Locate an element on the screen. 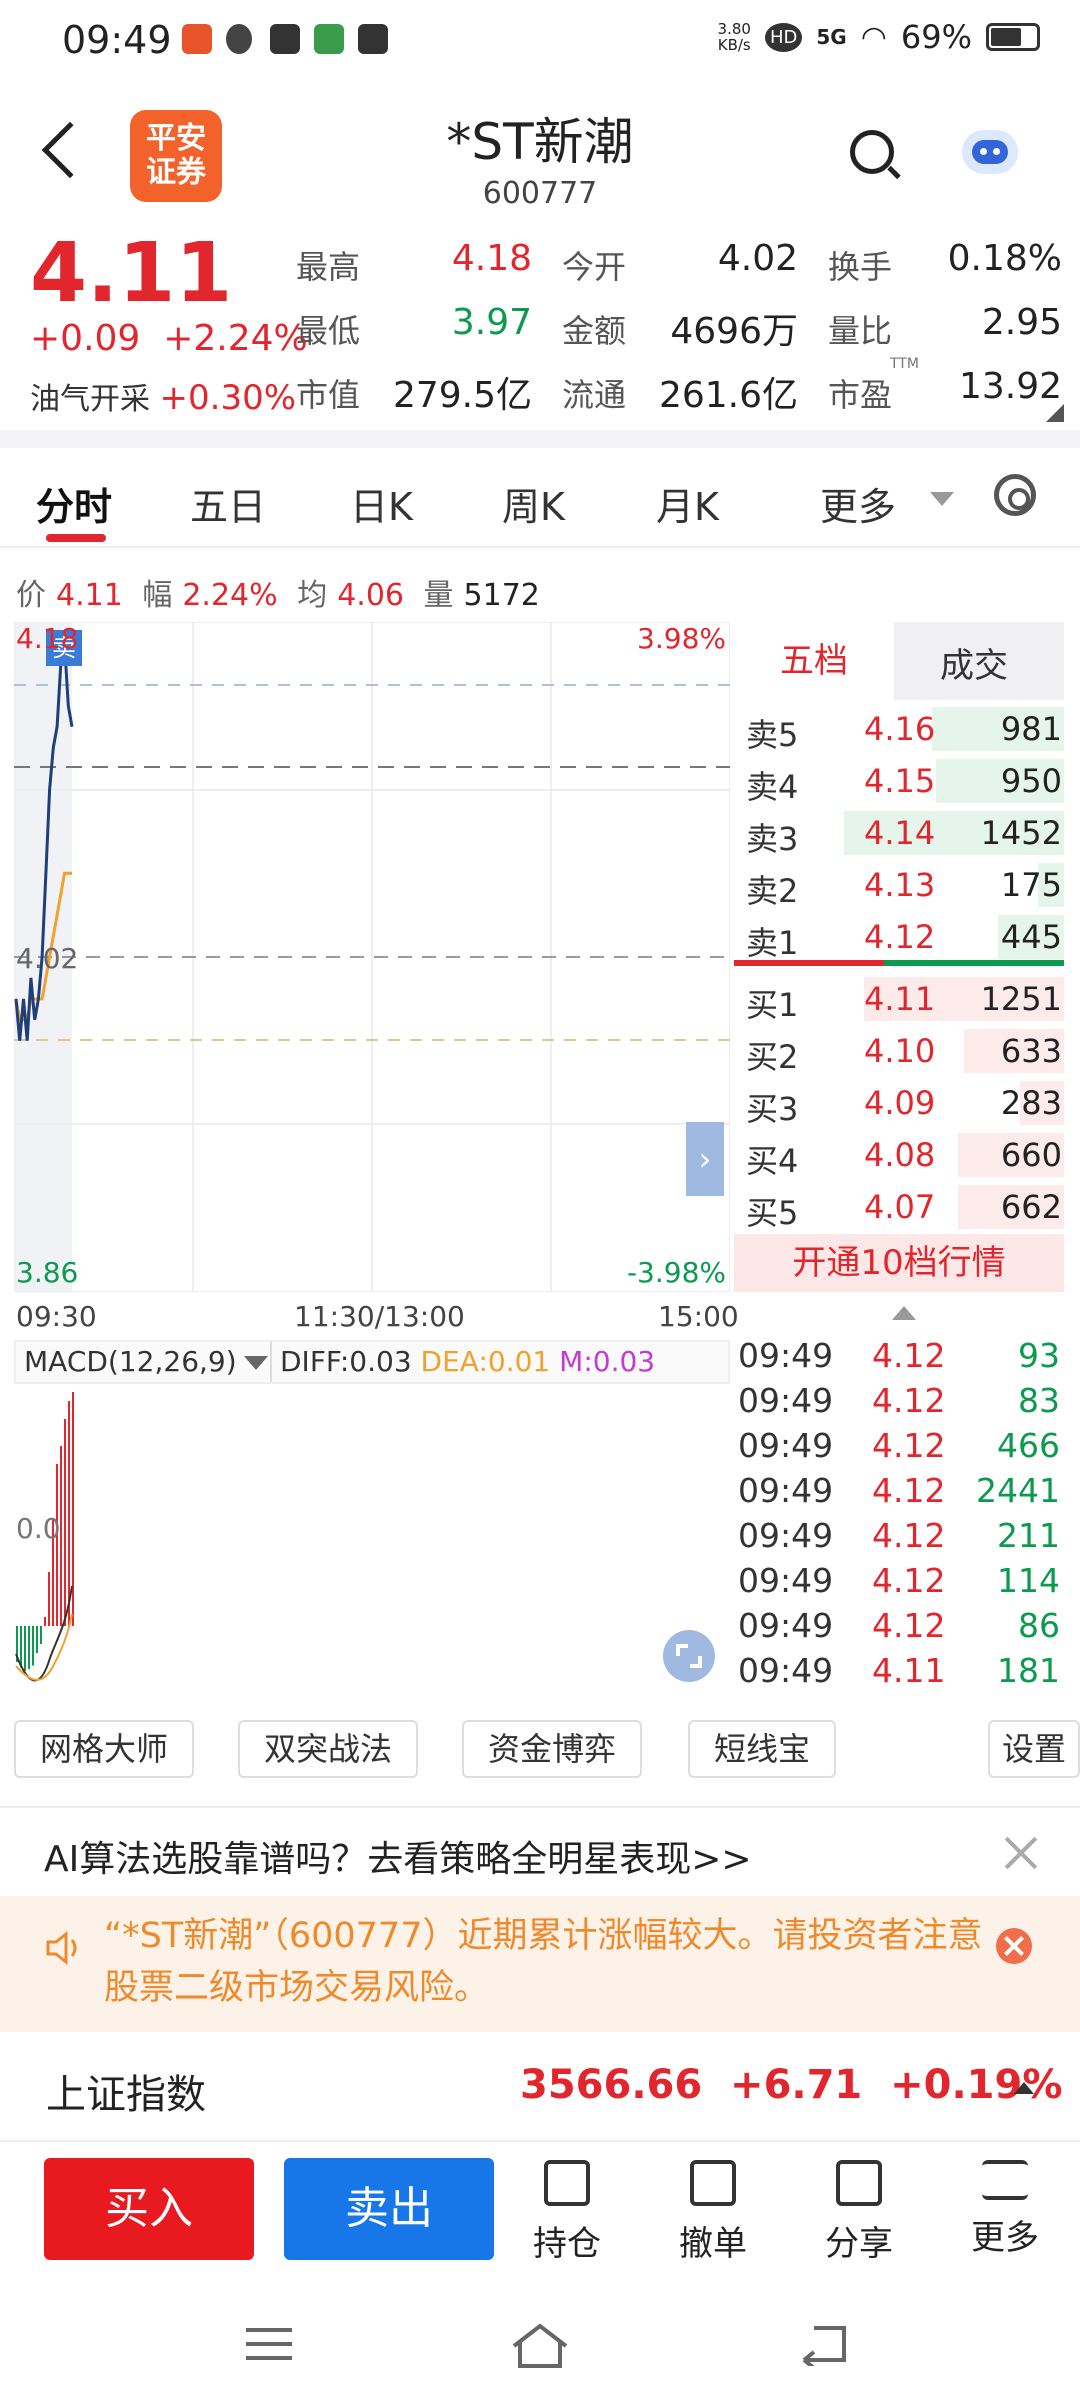  chart-tabs: 分时 五日 日K 周K 月K 更多 is located at coordinates (540, 499).